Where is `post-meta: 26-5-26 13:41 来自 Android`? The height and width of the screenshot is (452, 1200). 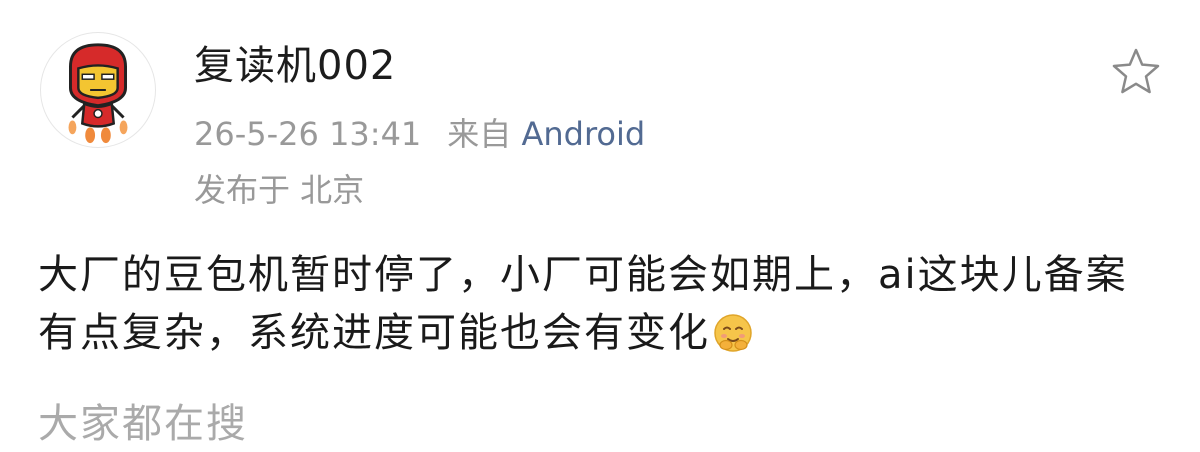
post-meta: 26-5-26 13:41 来自 Android is located at coordinates (419, 134).